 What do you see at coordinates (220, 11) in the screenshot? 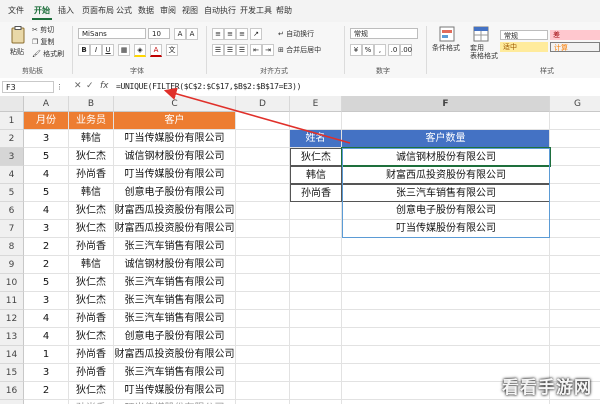
I see `menu-tab-8: 自动执行` at bounding box center [220, 11].